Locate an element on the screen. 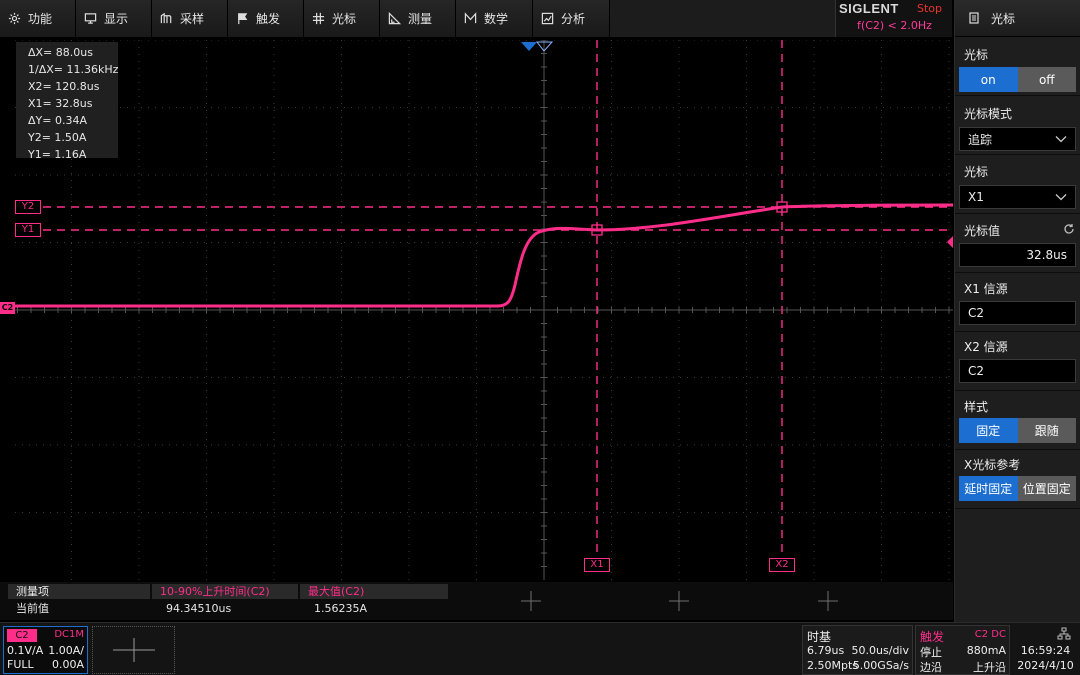 The width and height of the screenshot is (1080, 675). menu-math-label: 数学 is located at coordinates (496, 19).